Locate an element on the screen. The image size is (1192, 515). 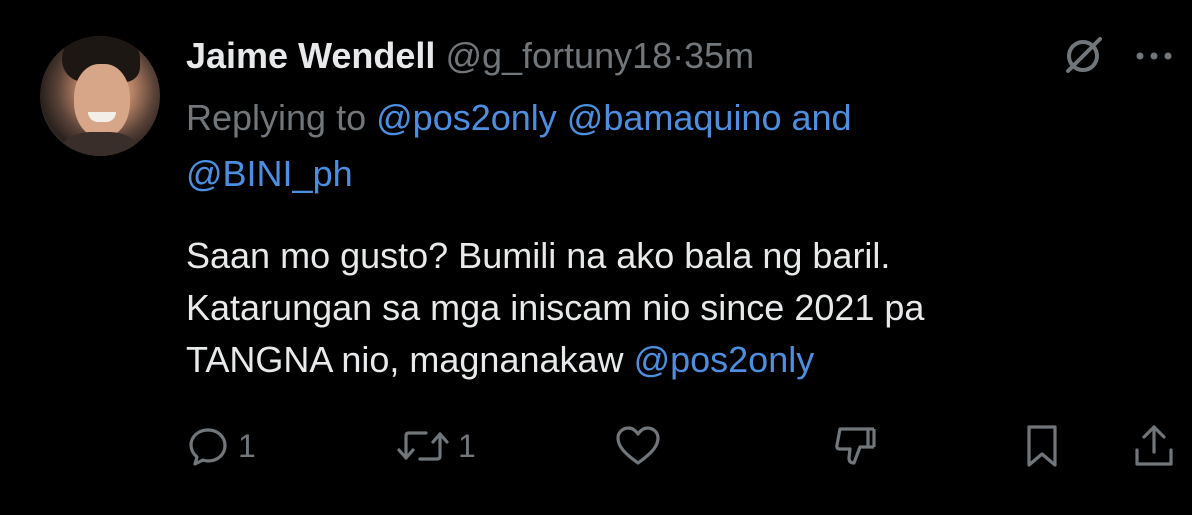
retweet-button: 1 is located at coordinates (436, 446).